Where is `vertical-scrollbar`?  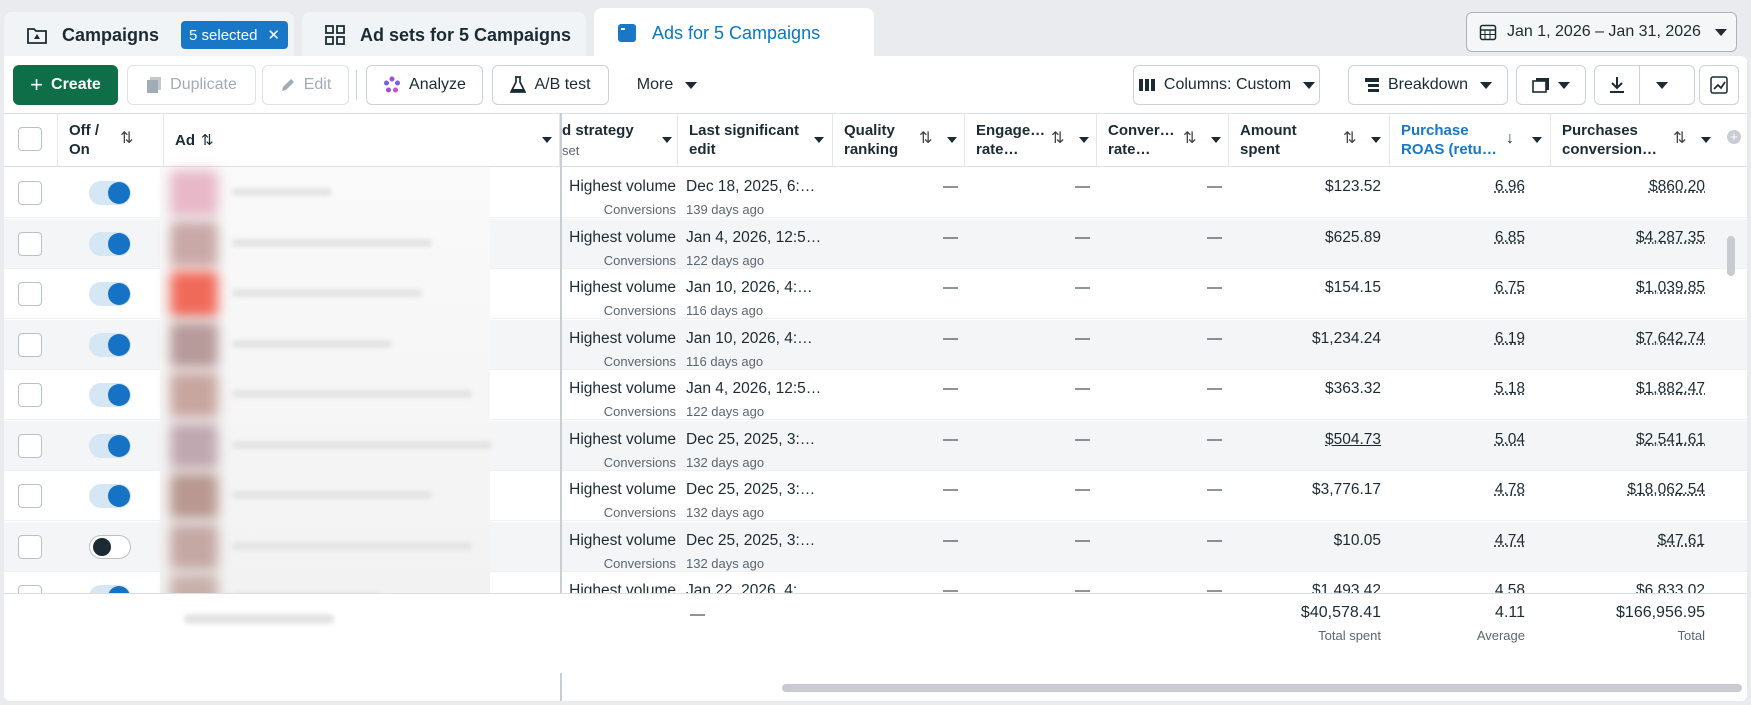
vertical-scrollbar is located at coordinates (1731, 256).